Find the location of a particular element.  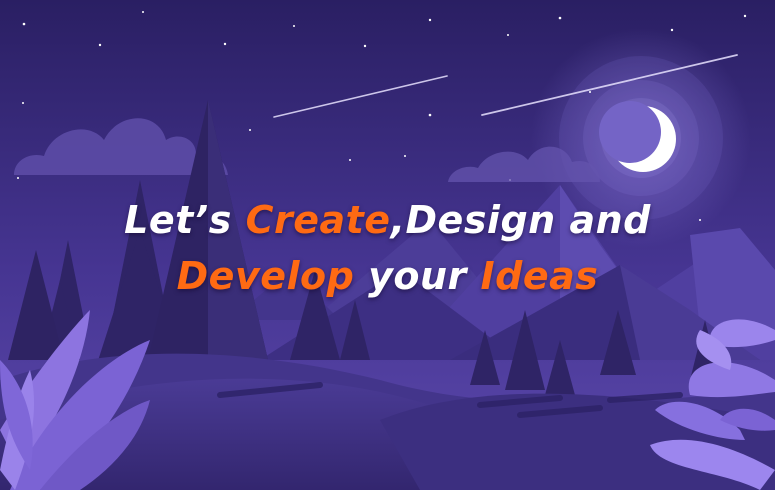

headline-text: Let’s is located at coordinates (185, 220).